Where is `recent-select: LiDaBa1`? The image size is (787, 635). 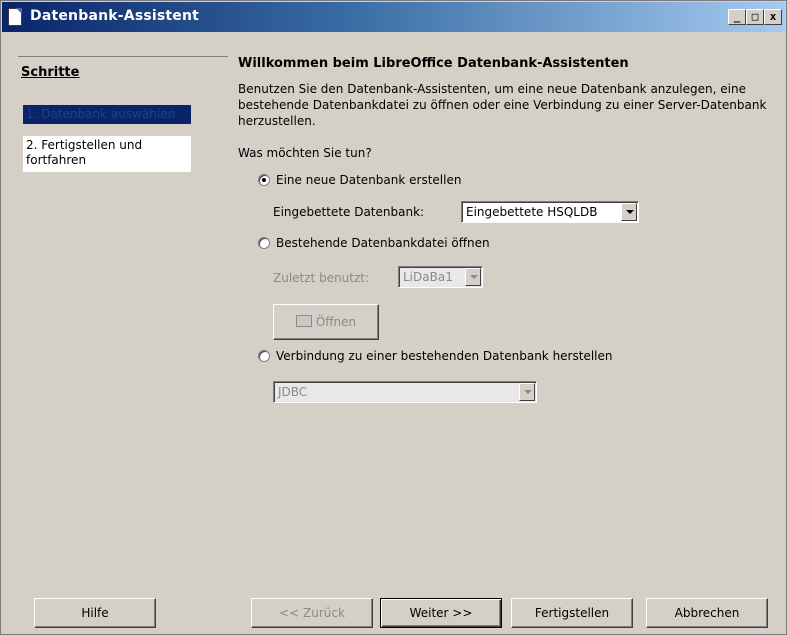
recent-select: LiDaBa1 is located at coordinates (440, 277).